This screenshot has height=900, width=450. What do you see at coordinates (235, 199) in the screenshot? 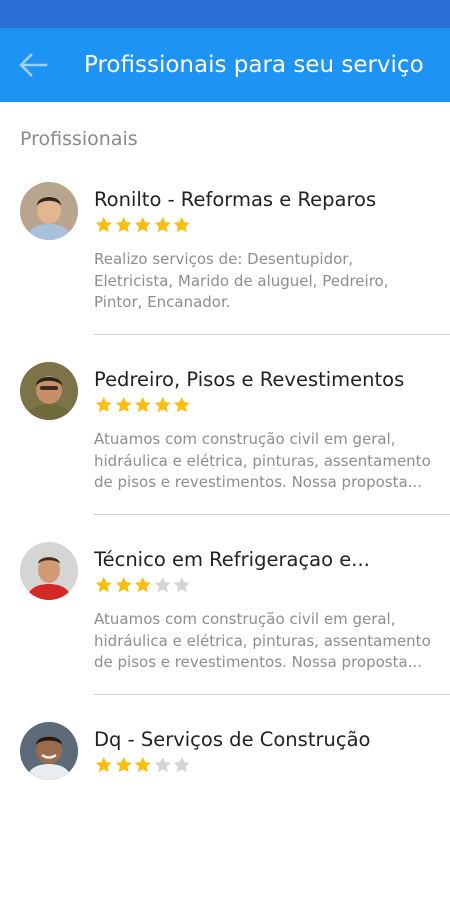
I see `professional-name: Ronilto - Reformas e Reparos` at bounding box center [235, 199].